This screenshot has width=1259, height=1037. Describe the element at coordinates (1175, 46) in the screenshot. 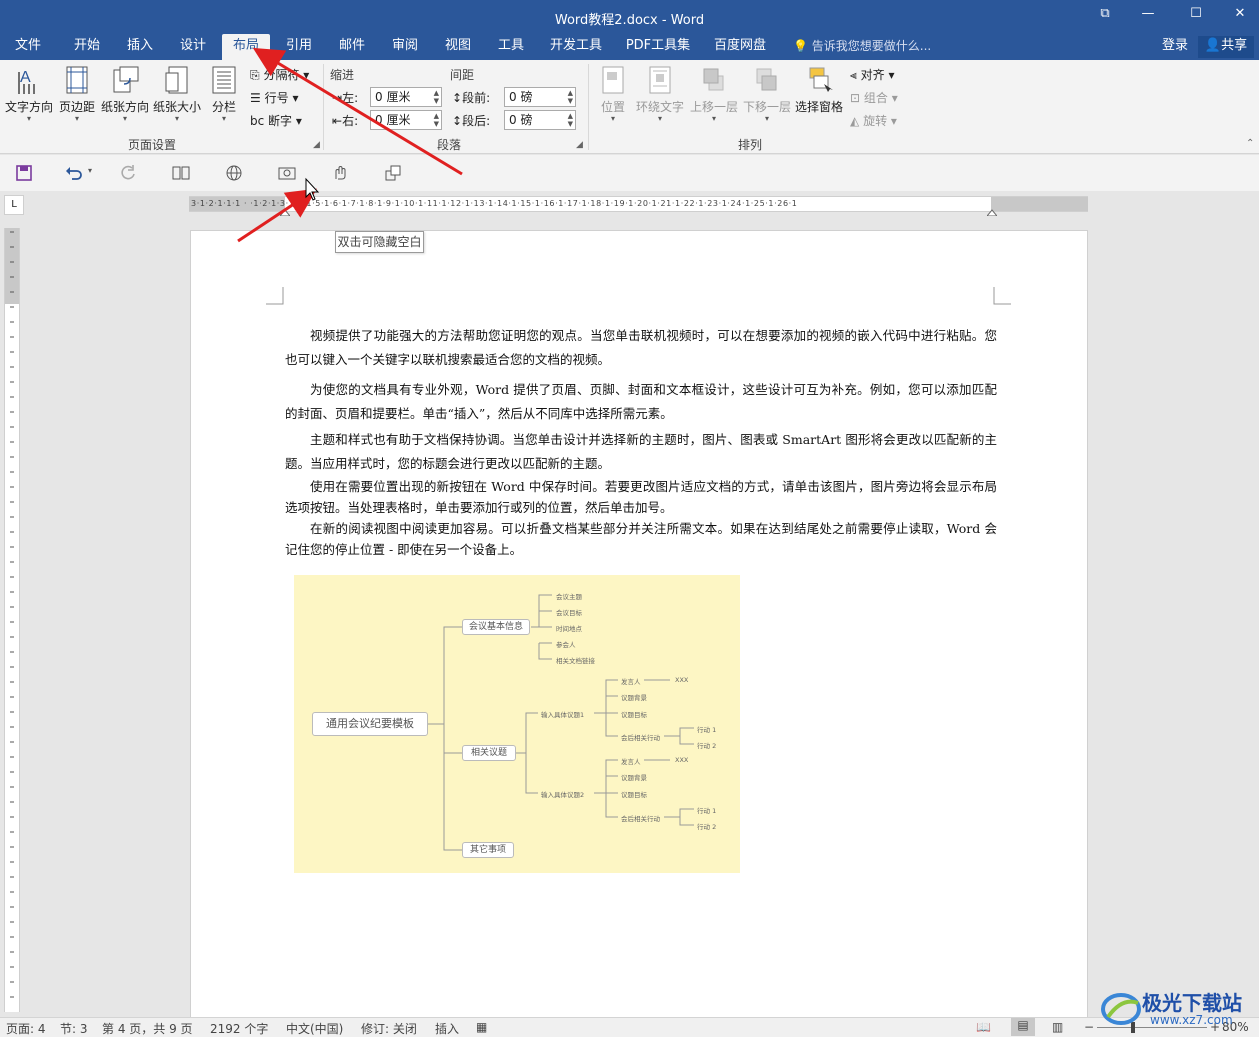

I see `login-link: 登录` at that location.